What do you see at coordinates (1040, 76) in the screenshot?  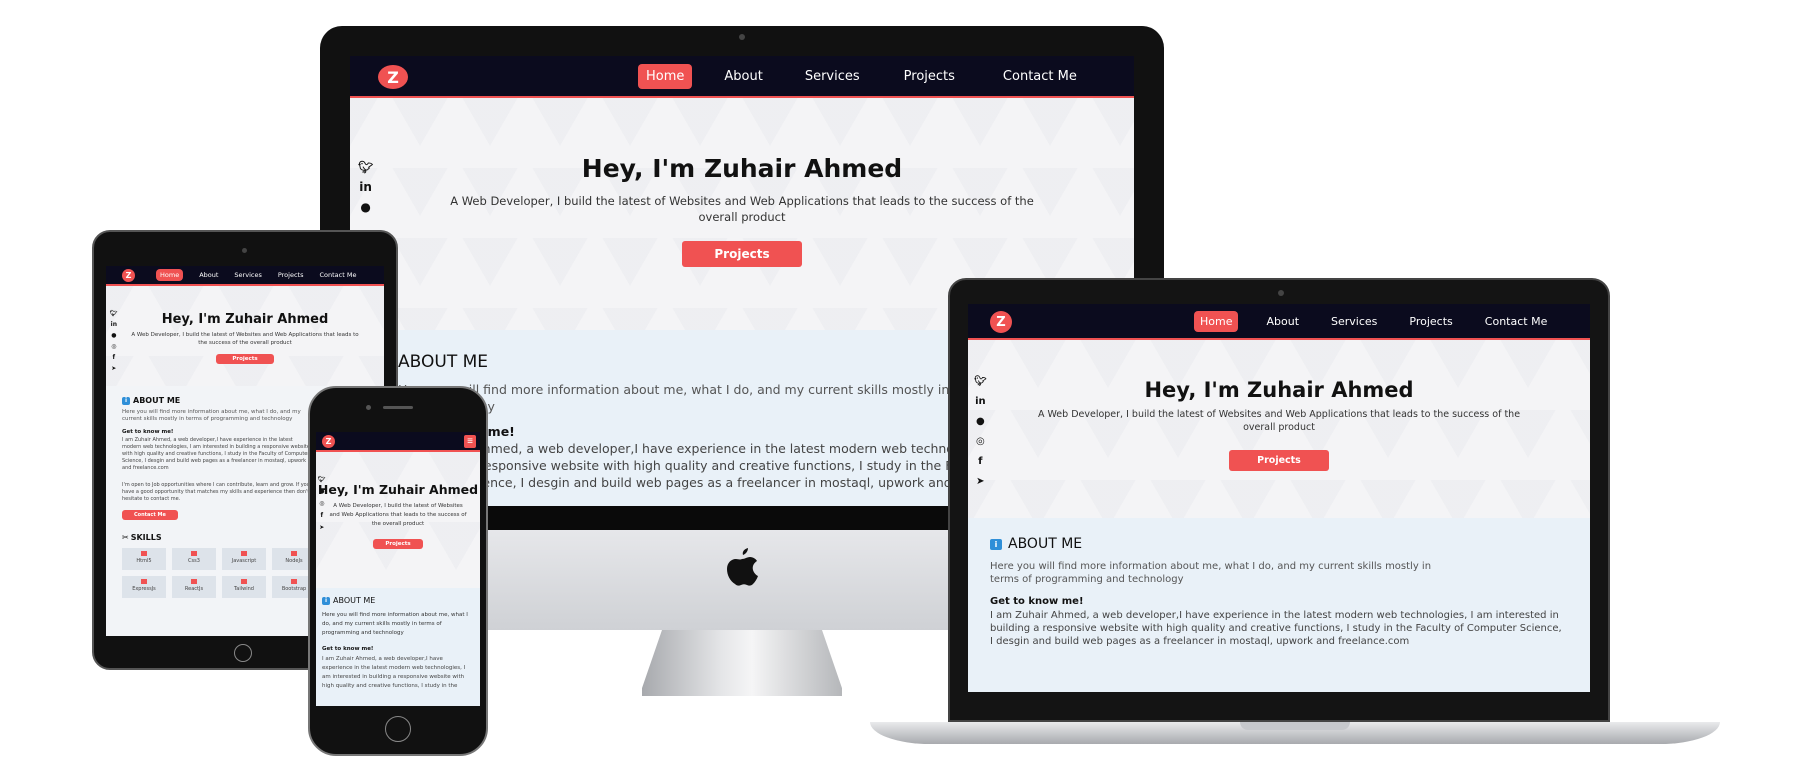 I see `nav-contact-link: Contact Me` at bounding box center [1040, 76].